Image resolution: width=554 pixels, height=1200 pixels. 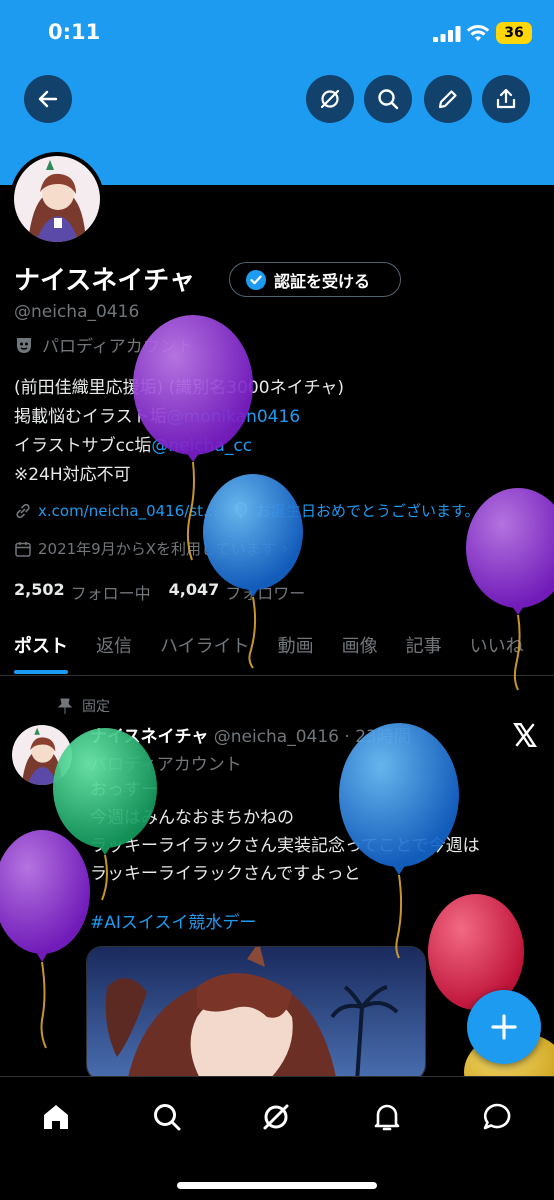 I want to click on tab-highlights: ハイライト, so click(x=205, y=647).